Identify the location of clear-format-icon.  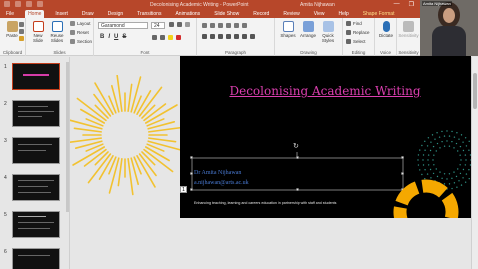
(187, 24).